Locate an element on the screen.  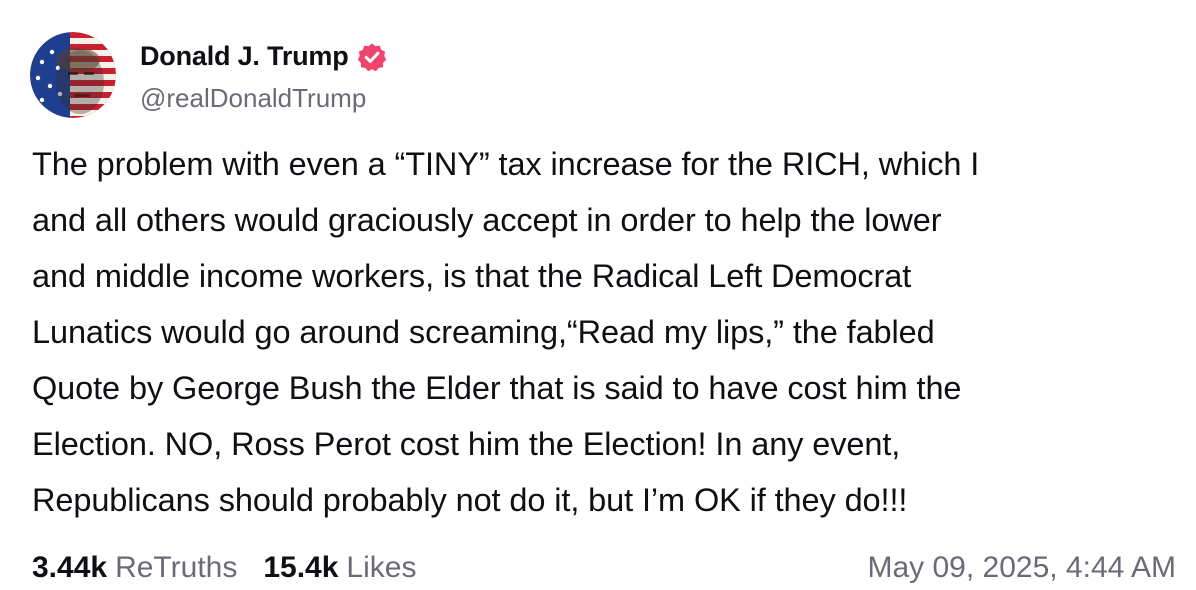
user-handle: @realDonaldTrump is located at coordinates (263, 98).